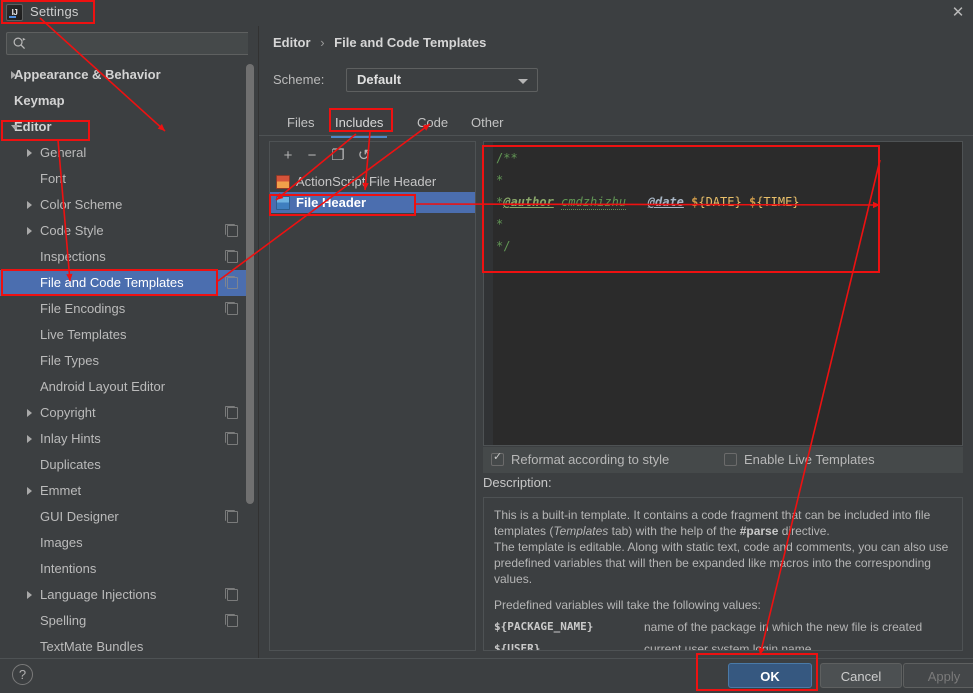 The image size is (973, 693). Describe the element at coordinates (126, 569) in the screenshot. I see `sidebar-item-intentions: Intentions` at that location.